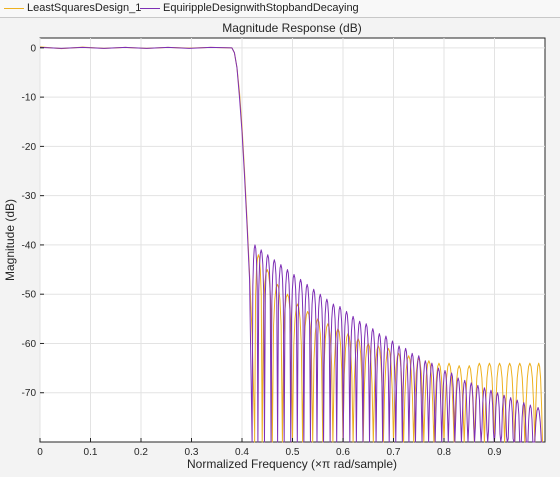 This screenshot has height=477, width=560. Describe the element at coordinates (291, 28) in the screenshot. I see `chart-title: Magnitude Response (dB)` at that location.